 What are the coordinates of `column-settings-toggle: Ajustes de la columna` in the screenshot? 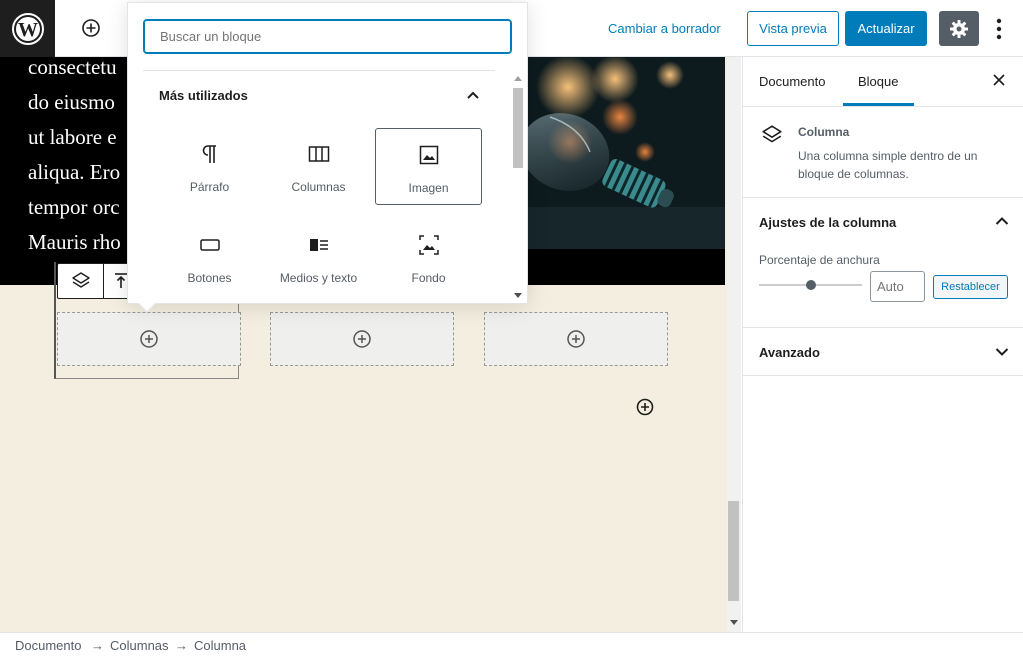 It's located at (827, 222).